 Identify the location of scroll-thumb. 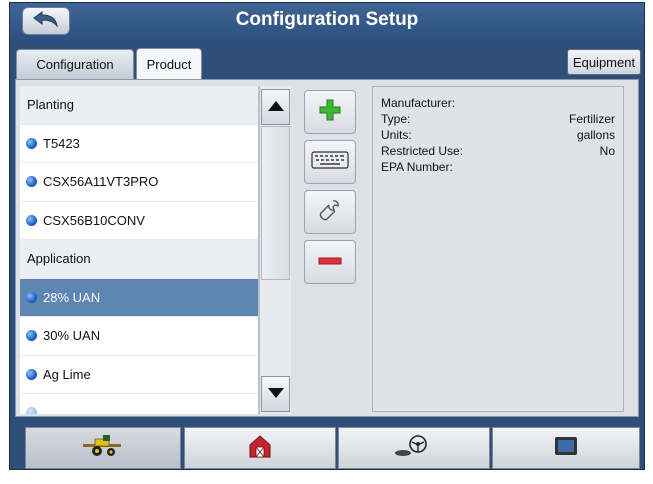
(275, 203).